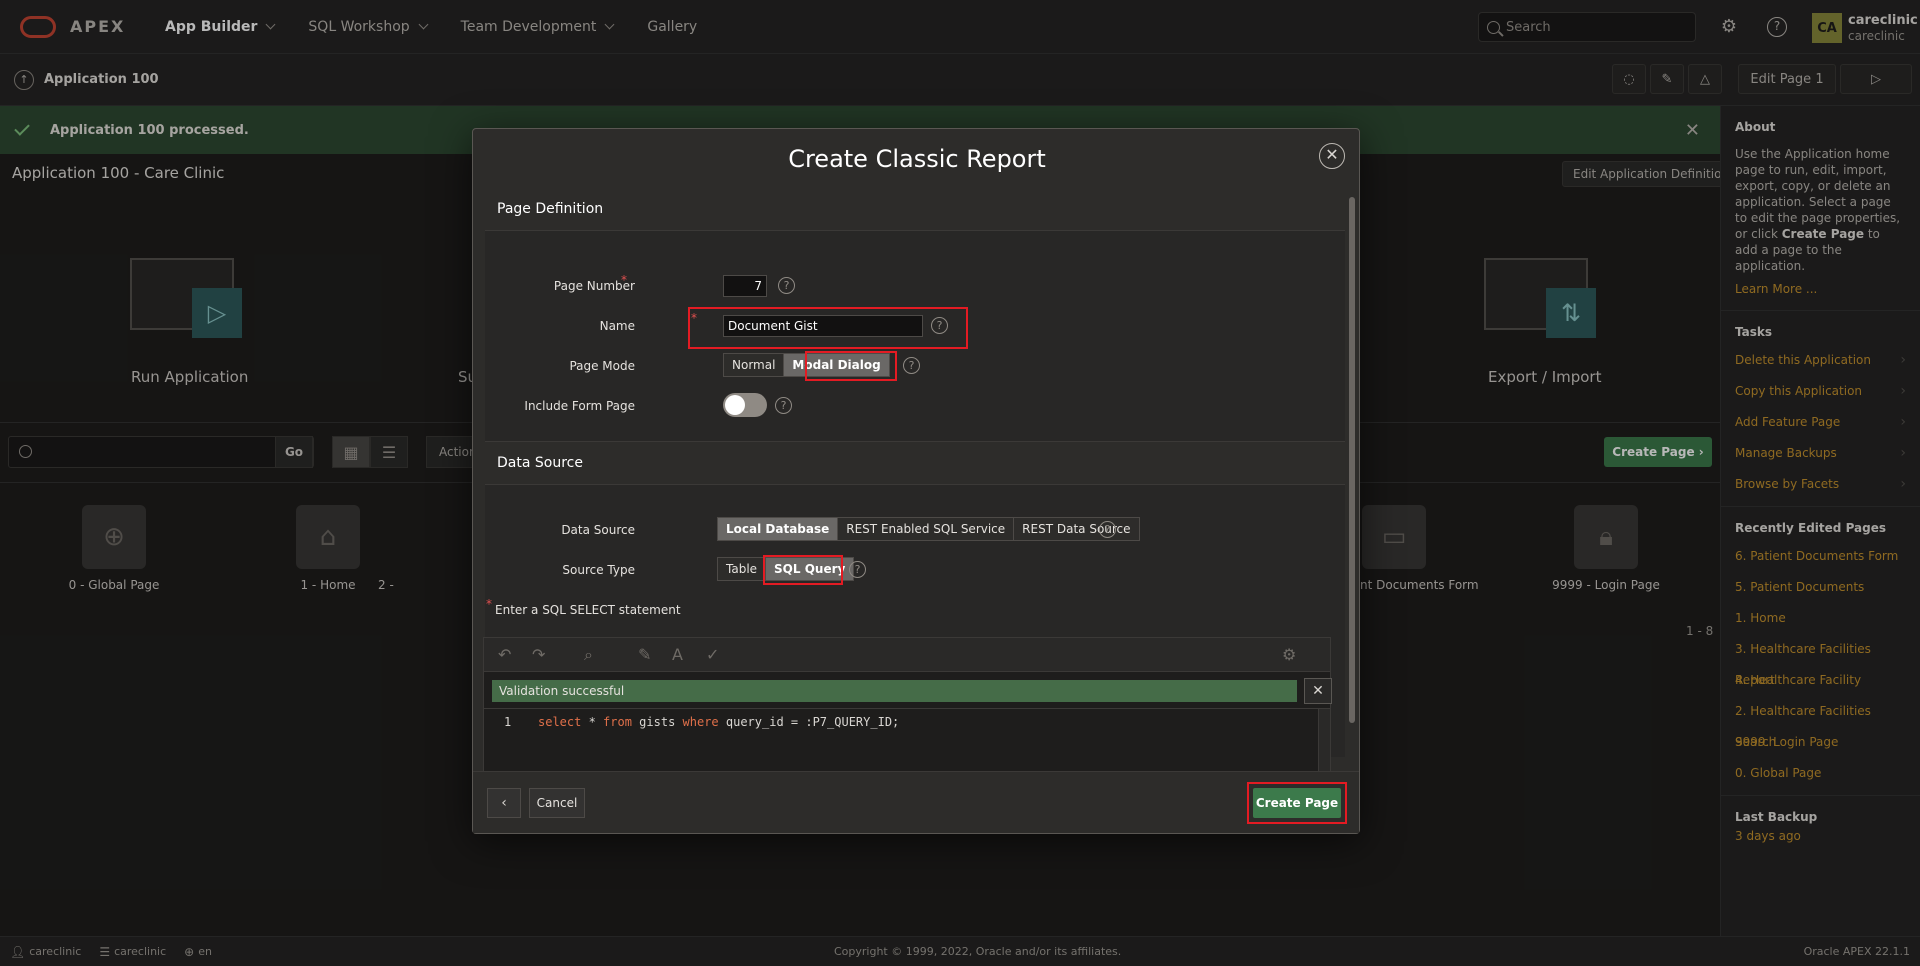 The height and width of the screenshot is (966, 1920). Describe the element at coordinates (579, 406) in the screenshot. I see `include-form-label: Include Form Page` at that location.